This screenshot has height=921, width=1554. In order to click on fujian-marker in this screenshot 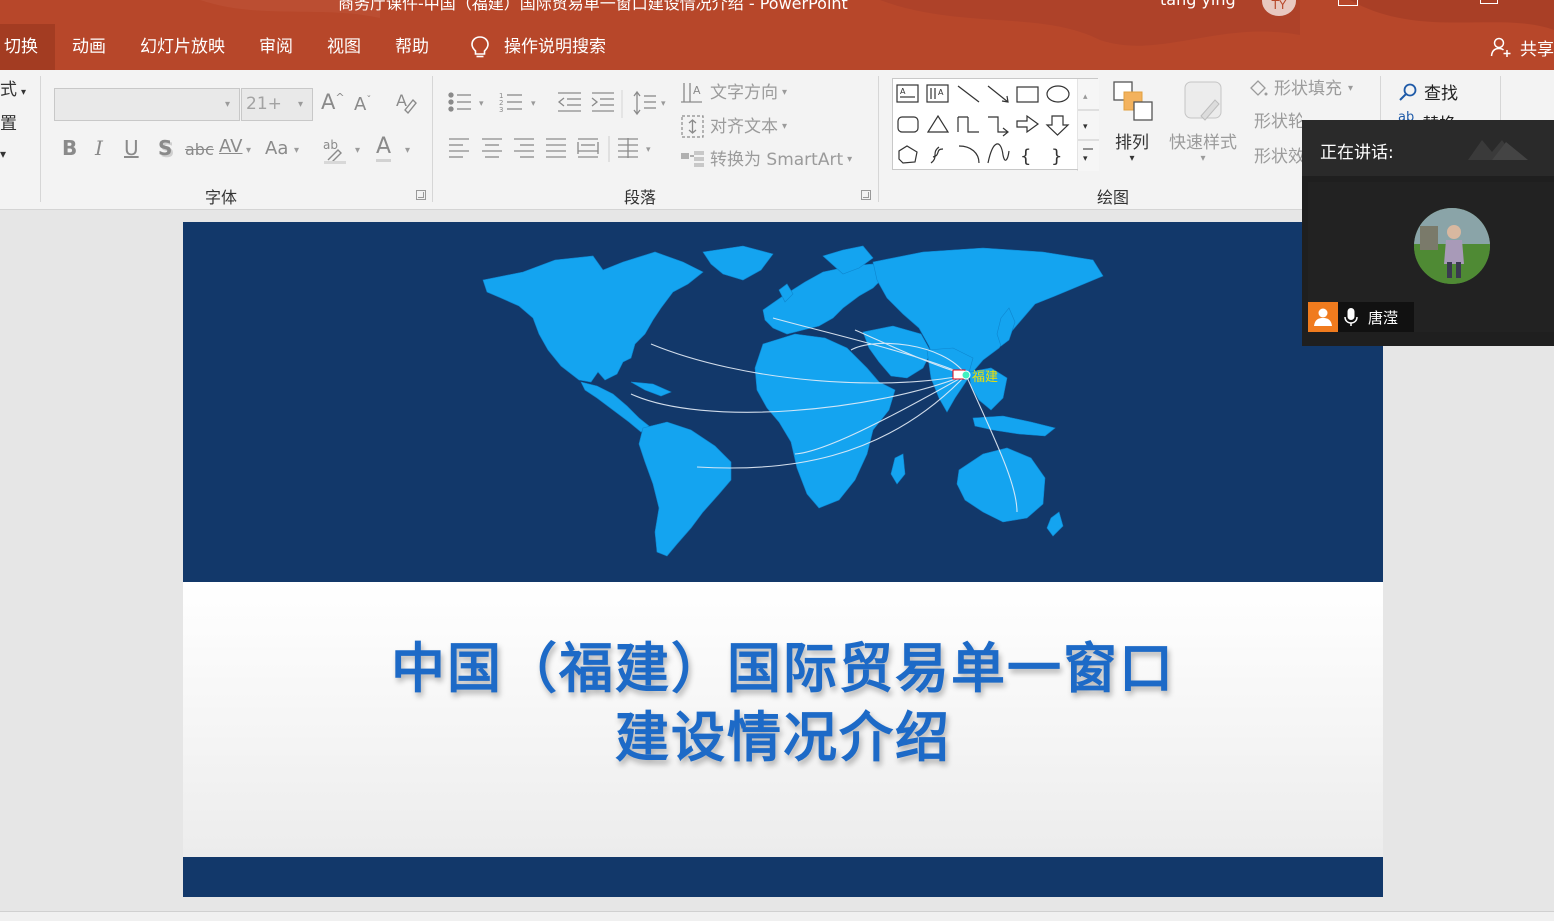, I will do `click(966, 375)`.